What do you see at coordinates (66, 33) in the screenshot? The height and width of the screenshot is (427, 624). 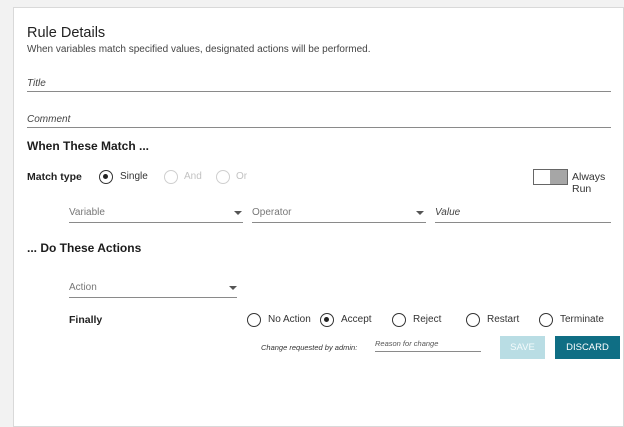 I see `panel-title: Rule Details` at bounding box center [66, 33].